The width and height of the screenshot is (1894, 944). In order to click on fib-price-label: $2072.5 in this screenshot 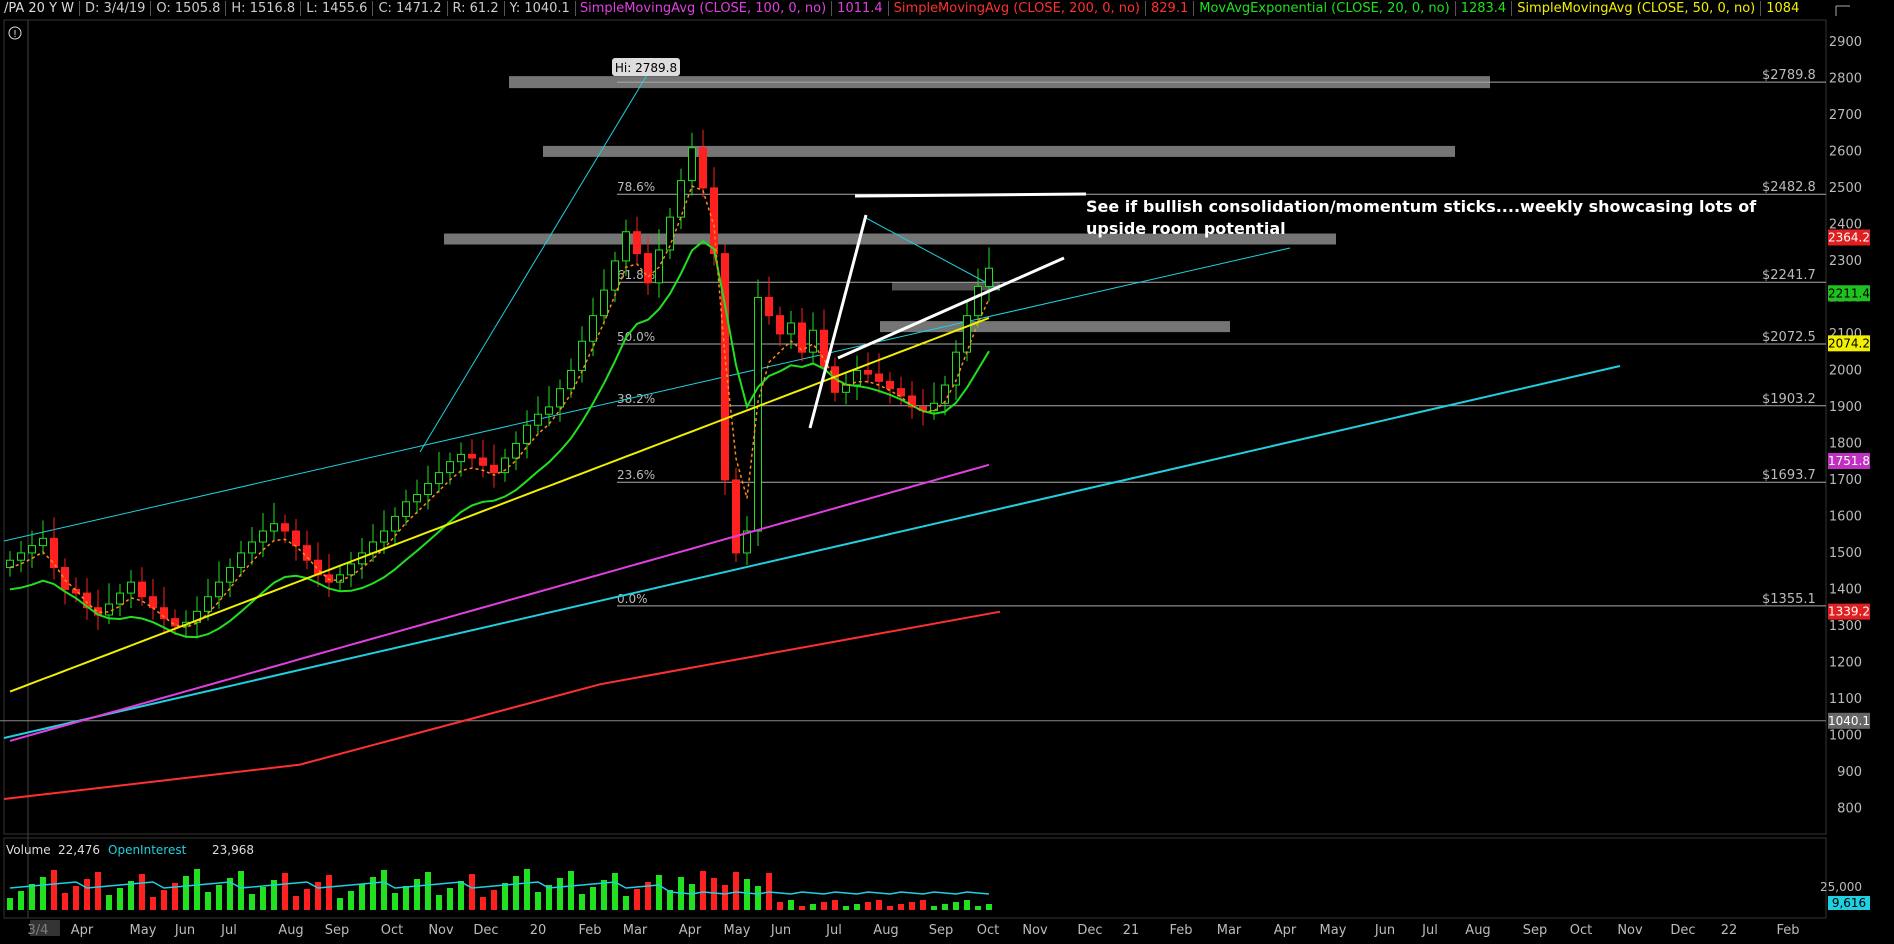, I will do `click(1789, 337)`.